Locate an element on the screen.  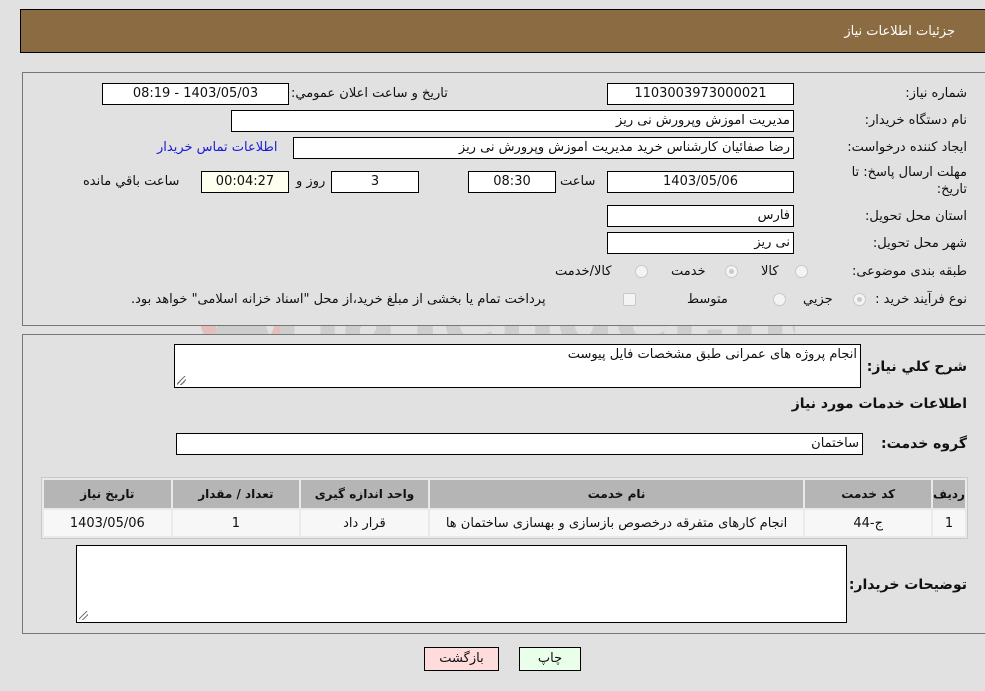
summary-label: شرح کلي نیاز: is located at coordinates (916, 367).